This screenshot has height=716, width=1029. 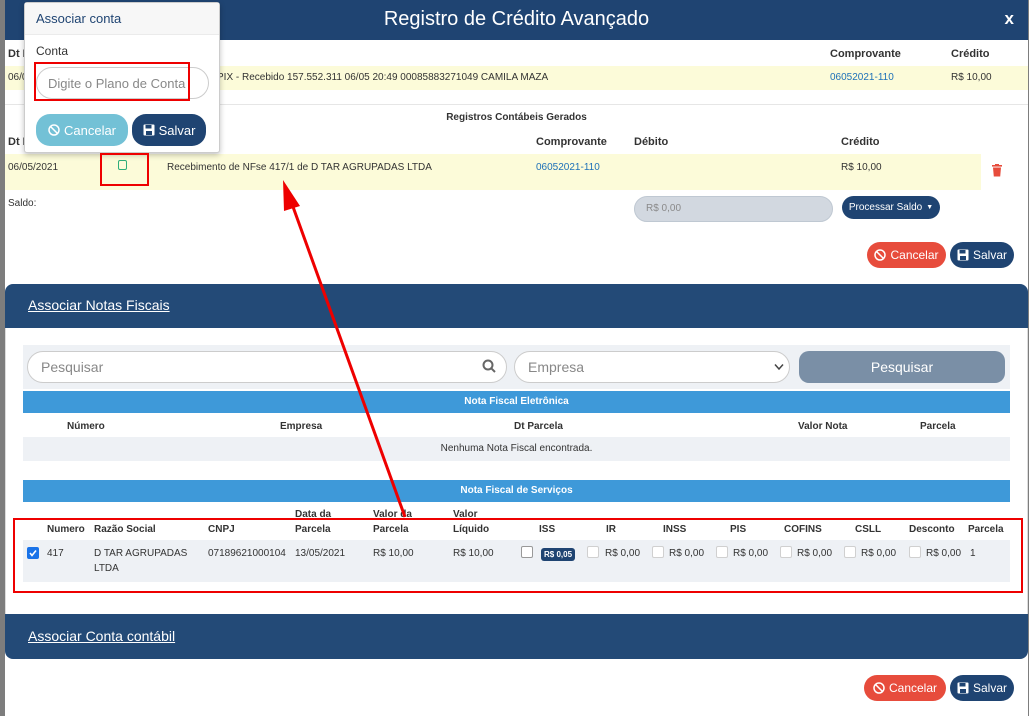 I want to click on nfs-title-bar: Nota Fiscal de Serviços, so click(x=516, y=491).